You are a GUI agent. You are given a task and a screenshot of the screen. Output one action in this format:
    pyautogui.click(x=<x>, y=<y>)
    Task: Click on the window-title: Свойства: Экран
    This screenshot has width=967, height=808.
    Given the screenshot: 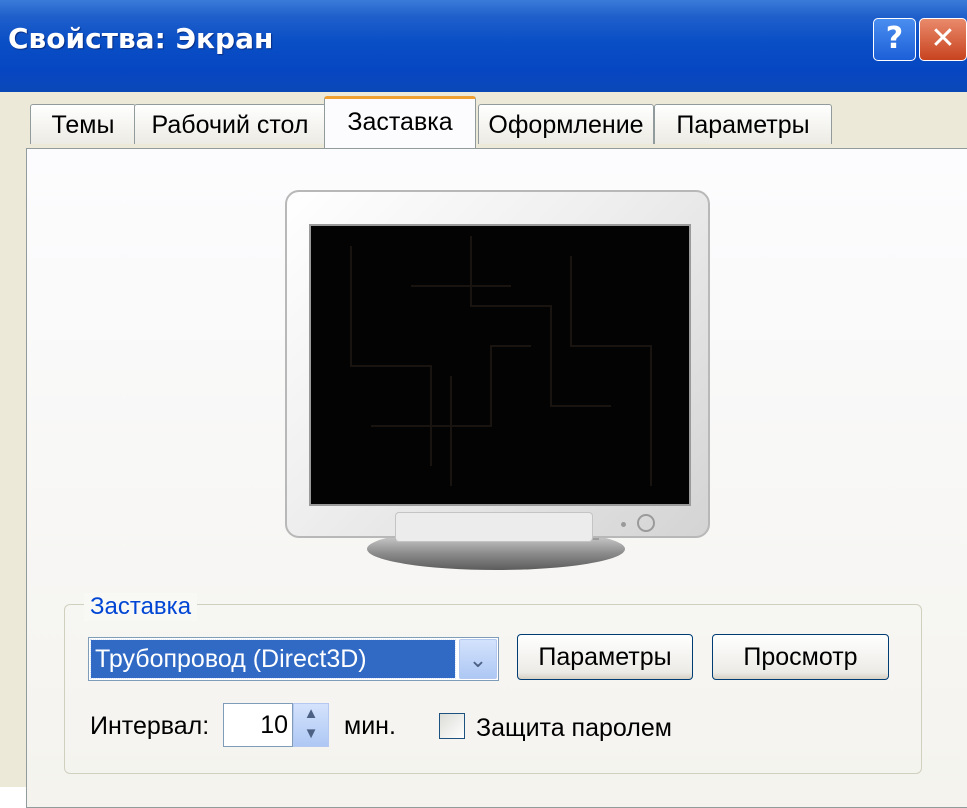 What is the action you would take?
    pyautogui.click(x=141, y=38)
    